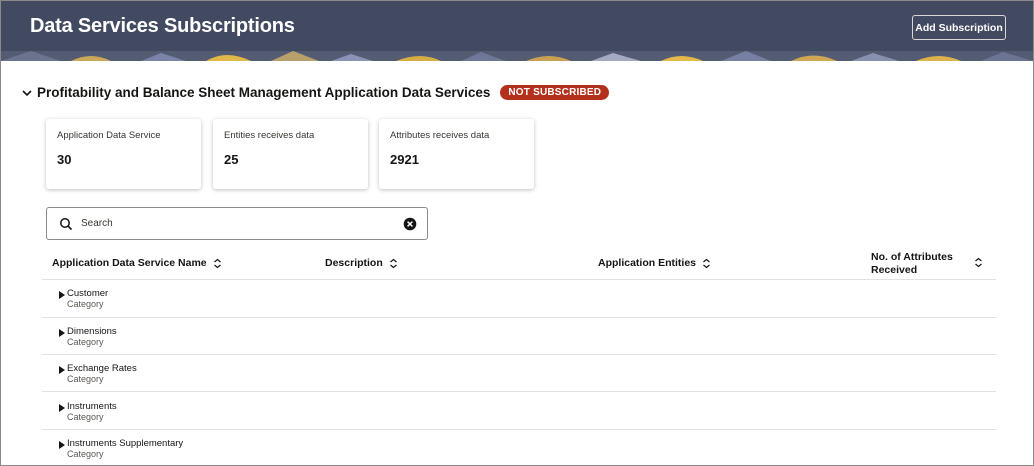 The height and width of the screenshot is (466, 1034). Describe the element at coordinates (410, 224) in the screenshot. I see `clear-icon` at that location.